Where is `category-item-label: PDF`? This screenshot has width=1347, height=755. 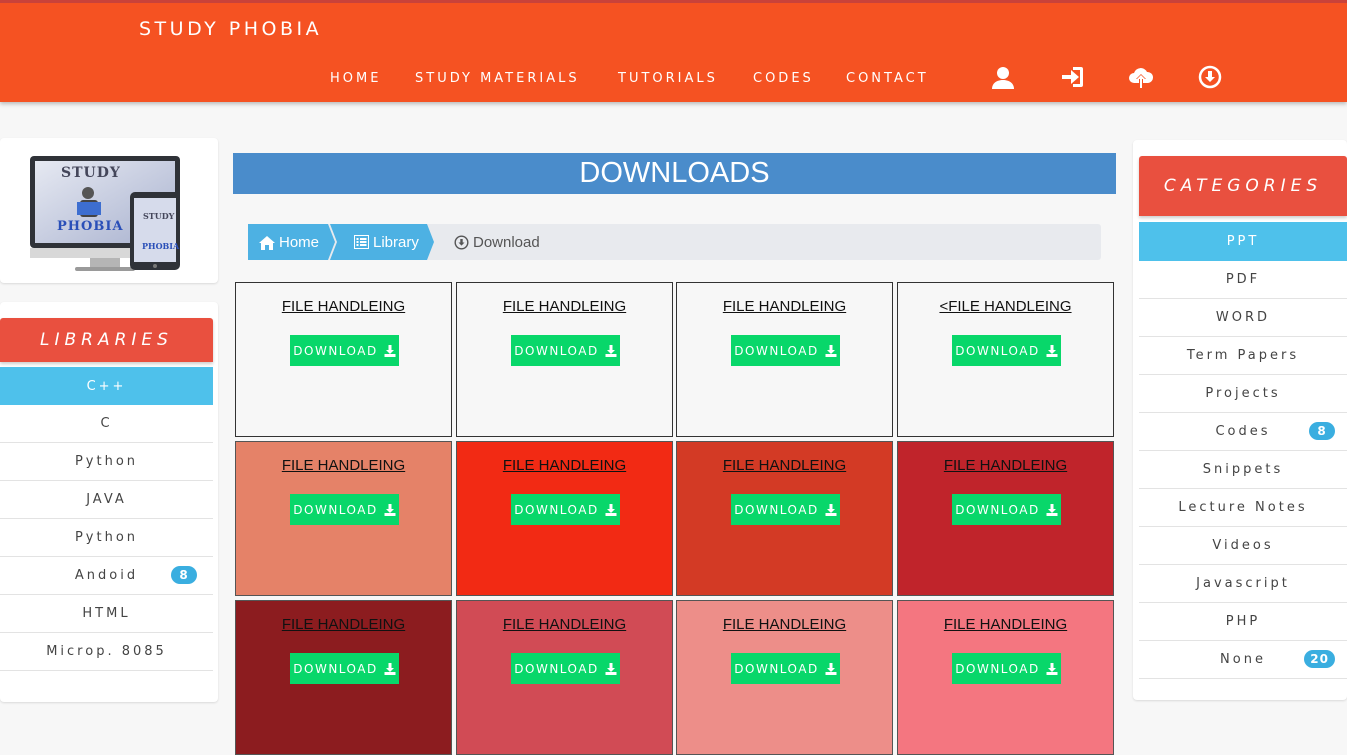
category-item-label: PDF is located at coordinates (1243, 279).